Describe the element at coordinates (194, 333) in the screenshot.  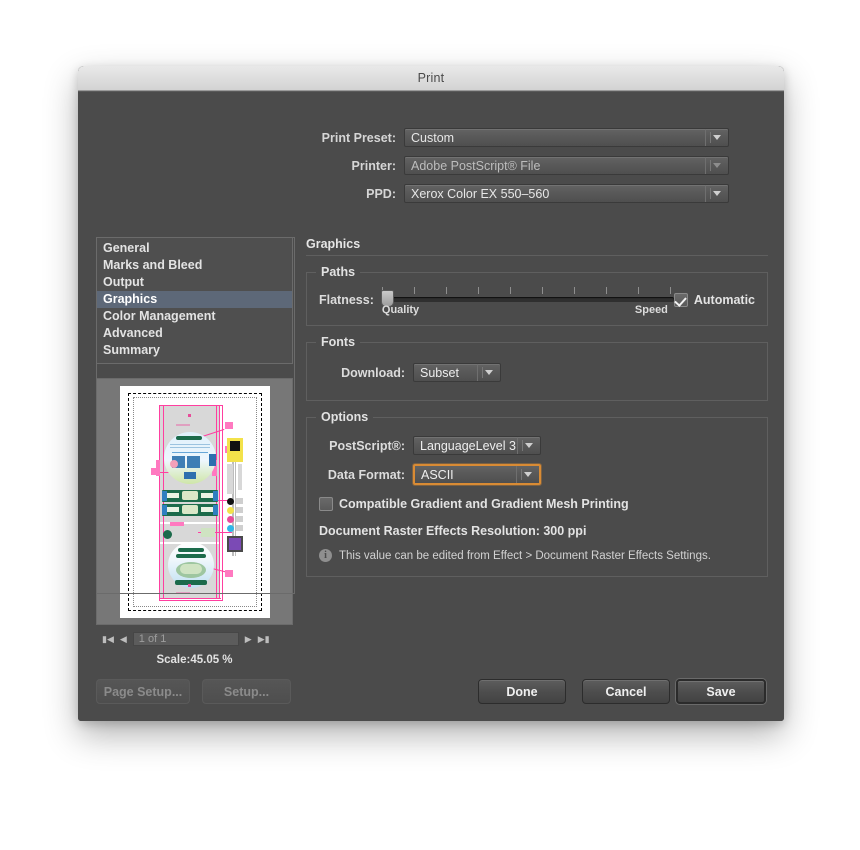
I see `sidebar-item-advanced: Advanced` at that location.